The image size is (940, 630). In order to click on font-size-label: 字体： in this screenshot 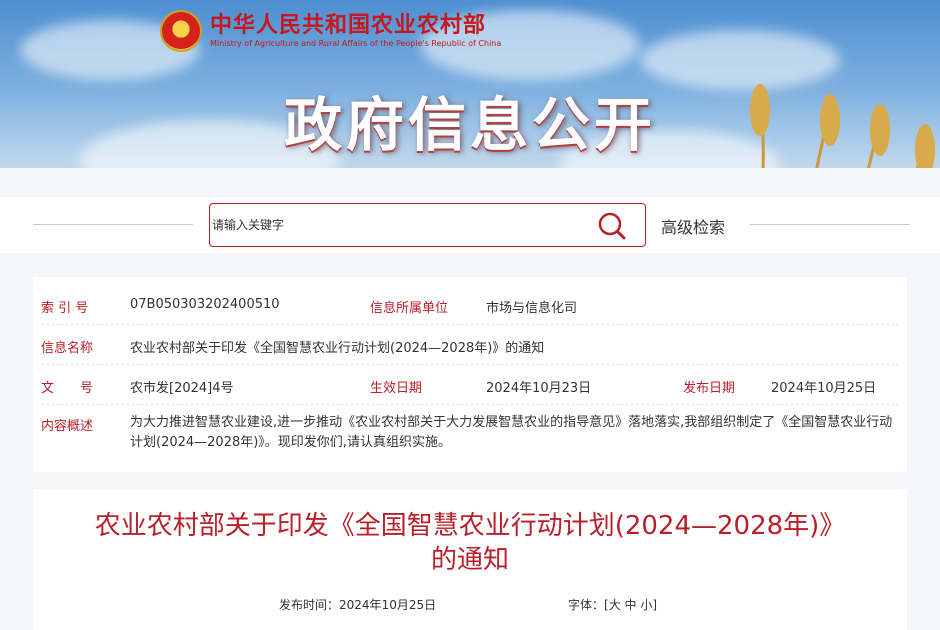, I will do `click(586, 605)`.